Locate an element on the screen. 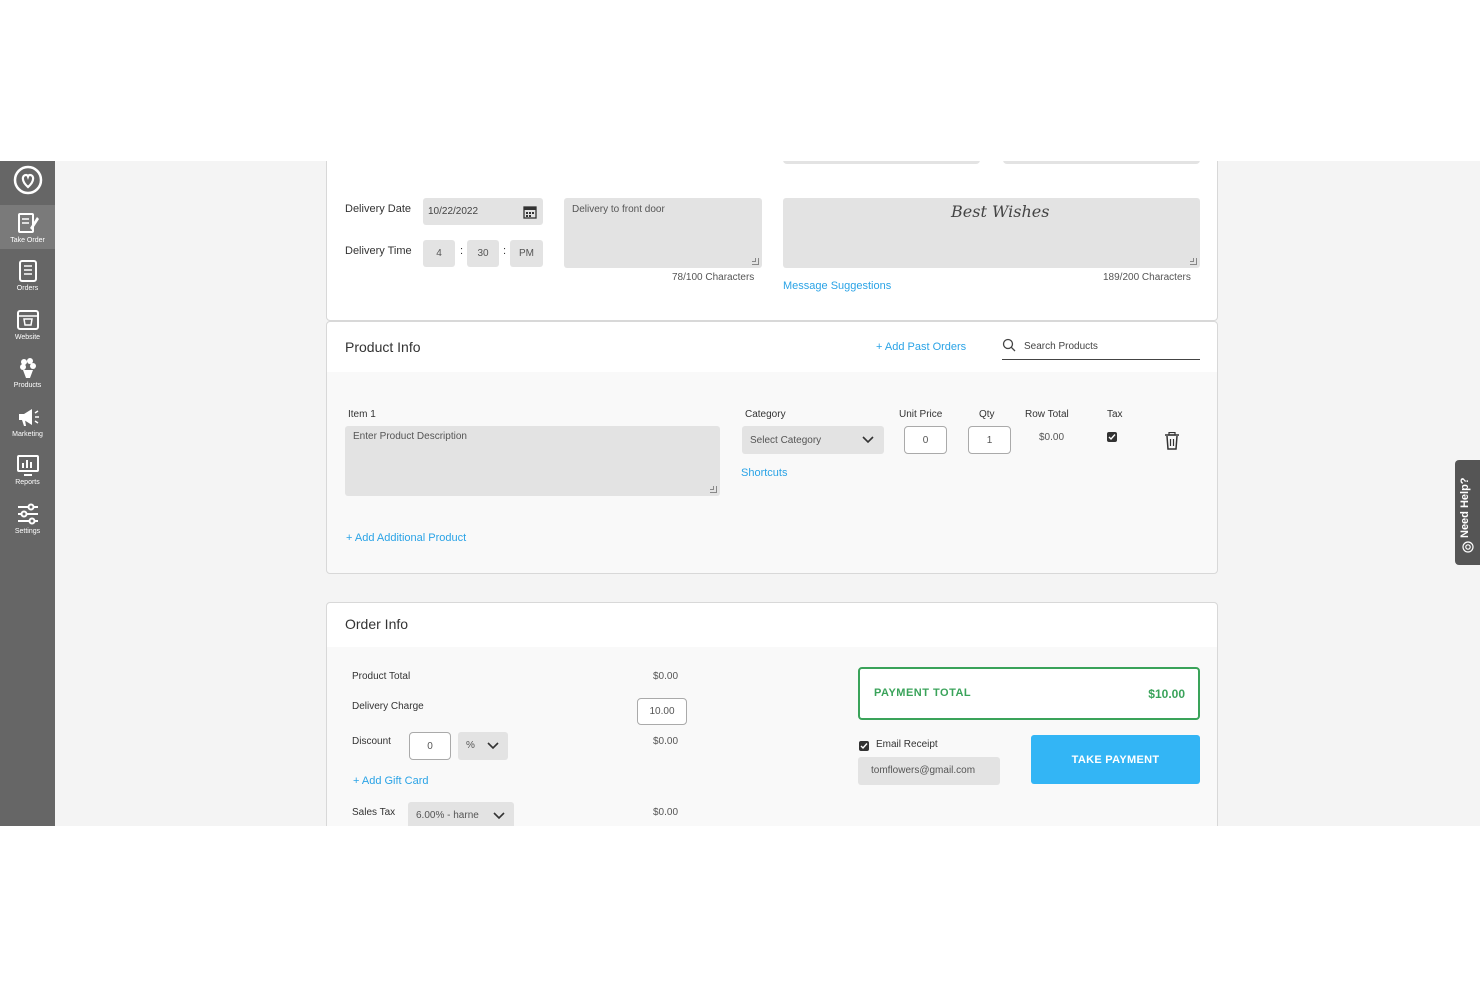 The height and width of the screenshot is (987, 1480). unit-price-input: 0 is located at coordinates (925, 440).